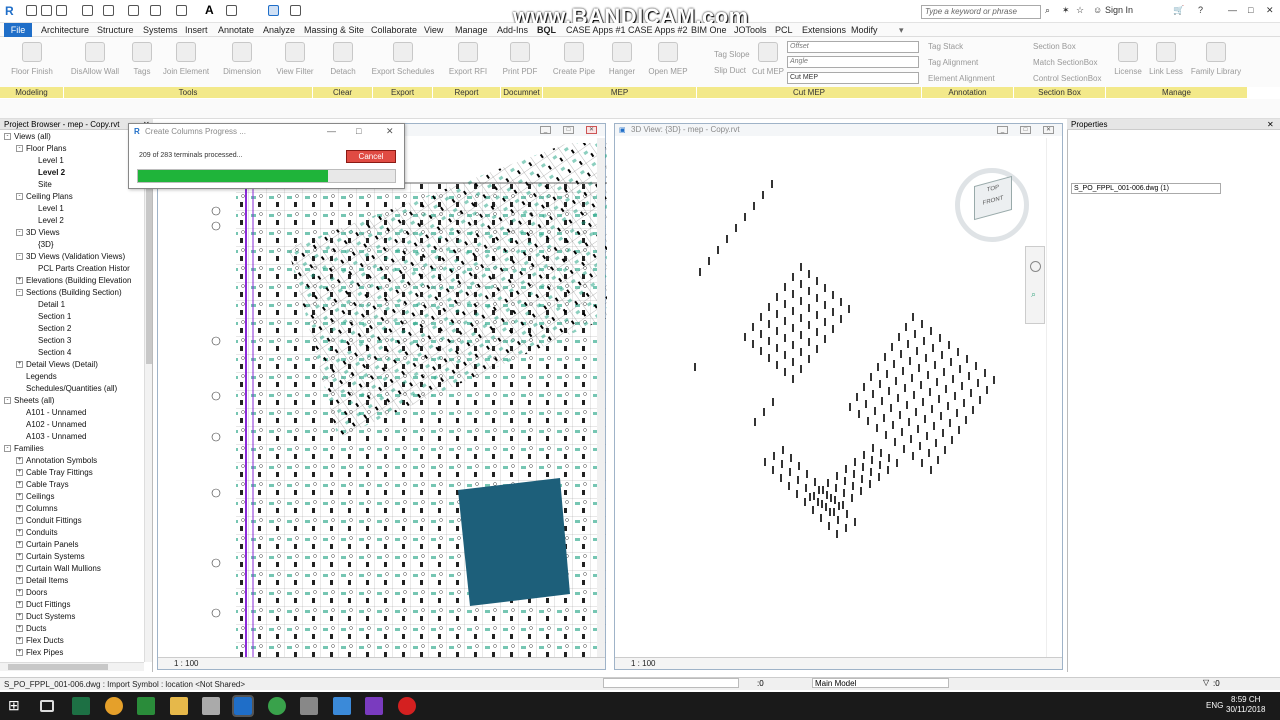 Image resolution: width=1280 pixels, height=720 pixels. What do you see at coordinates (69, 292) in the screenshot?
I see `tree-item: - Sections (Building Section)` at bounding box center [69, 292].